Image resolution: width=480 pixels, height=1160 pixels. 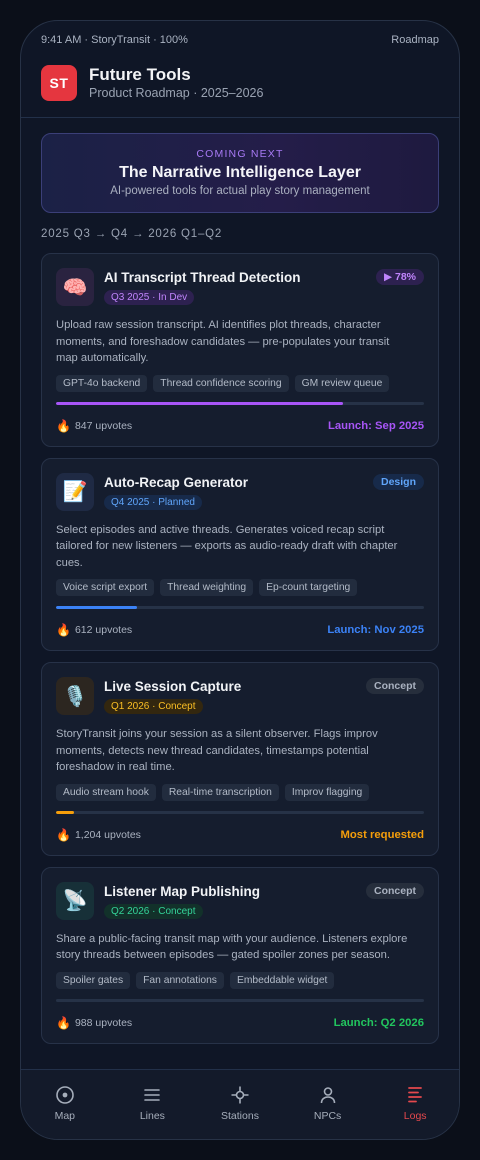 What do you see at coordinates (103, 630) in the screenshot?
I see `upvote-label: 612 upvotes` at bounding box center [103, 630].